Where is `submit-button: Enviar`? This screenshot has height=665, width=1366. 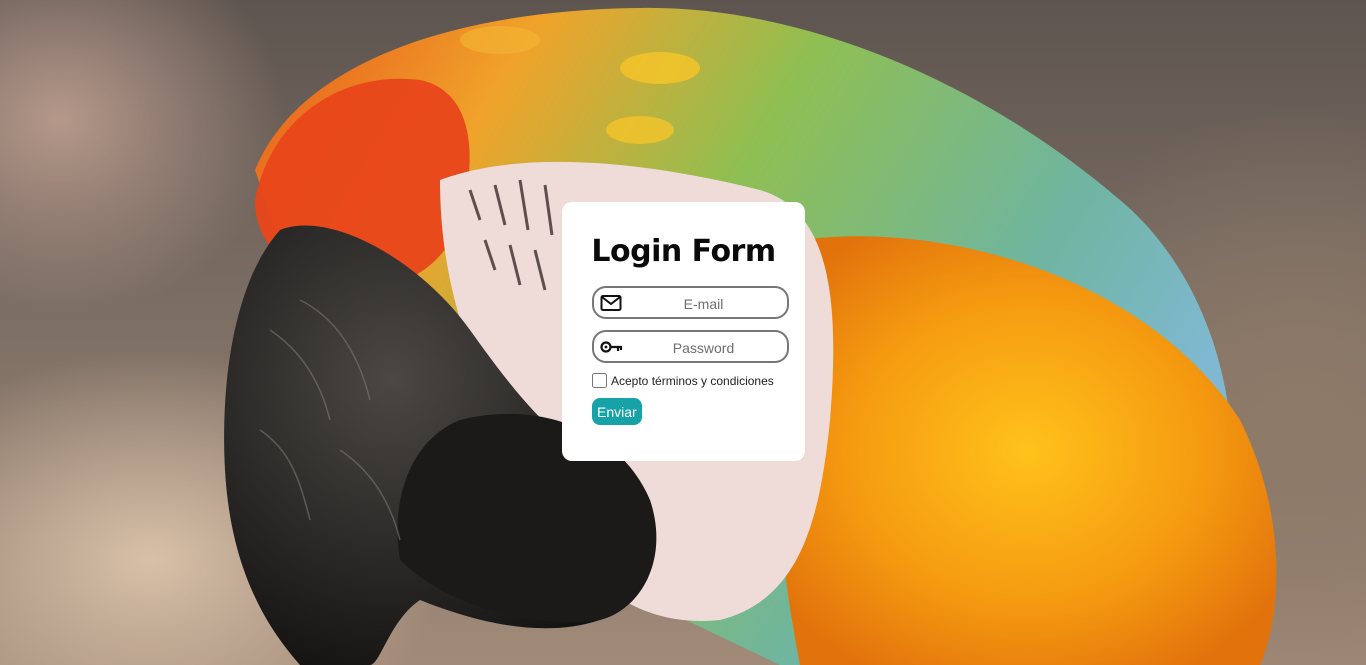 submit-button: Enviar is located at coordinates (617, 411).